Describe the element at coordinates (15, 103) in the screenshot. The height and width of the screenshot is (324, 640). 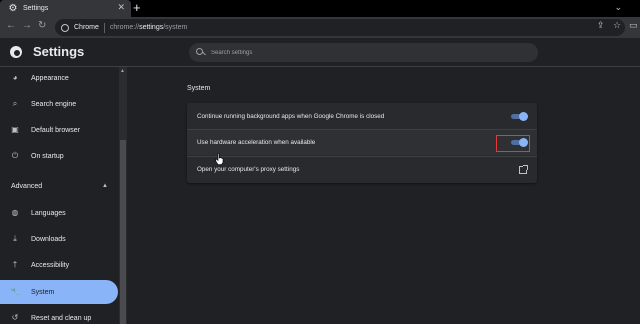
I see `search-icon: ⌕` at that location.